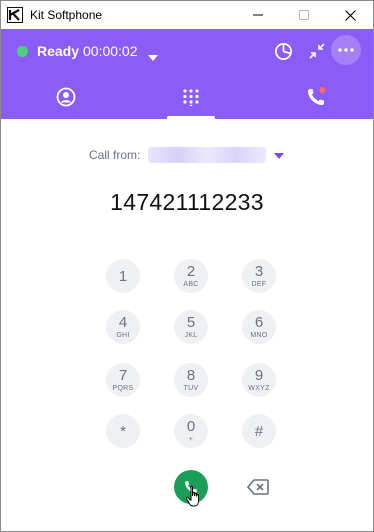  I want to click on maximize-icon, so click(304, 15).